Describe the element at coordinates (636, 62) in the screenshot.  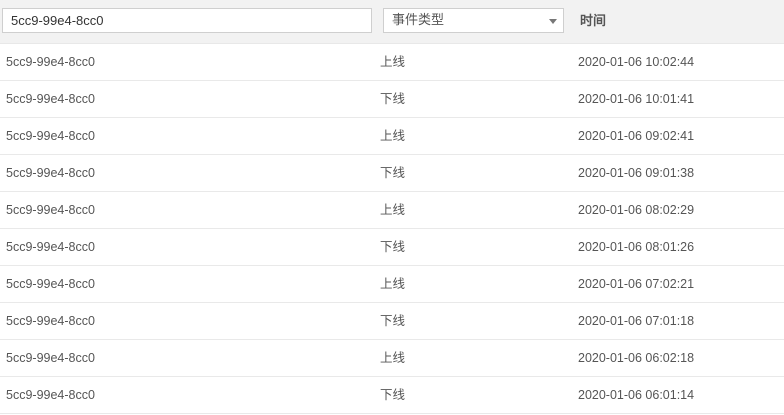
I see `timestamp-cell: 2020-01-06 10:02:44` at that location.